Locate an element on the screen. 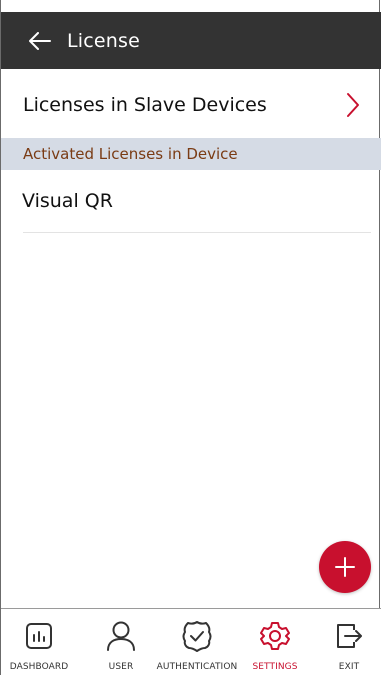  add-license-button is located at coordinates (345, 567).